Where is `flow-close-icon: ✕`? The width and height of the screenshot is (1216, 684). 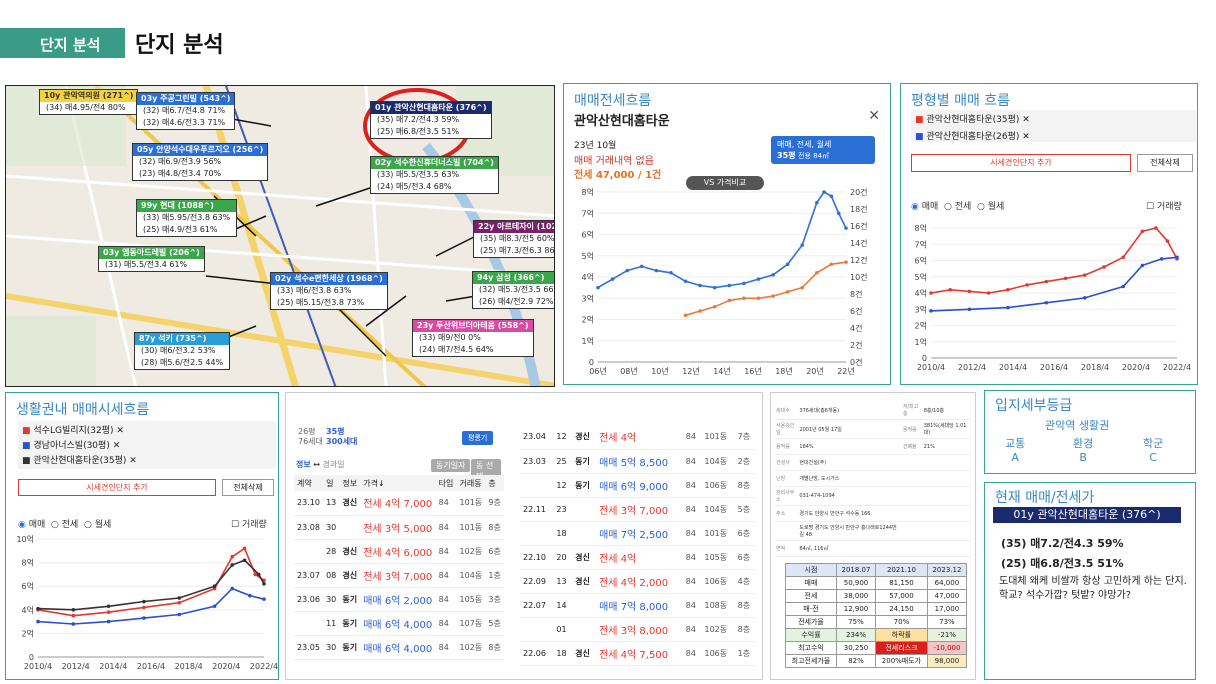 flow-close-icon: ✕ is located at coordinates (874, 116).